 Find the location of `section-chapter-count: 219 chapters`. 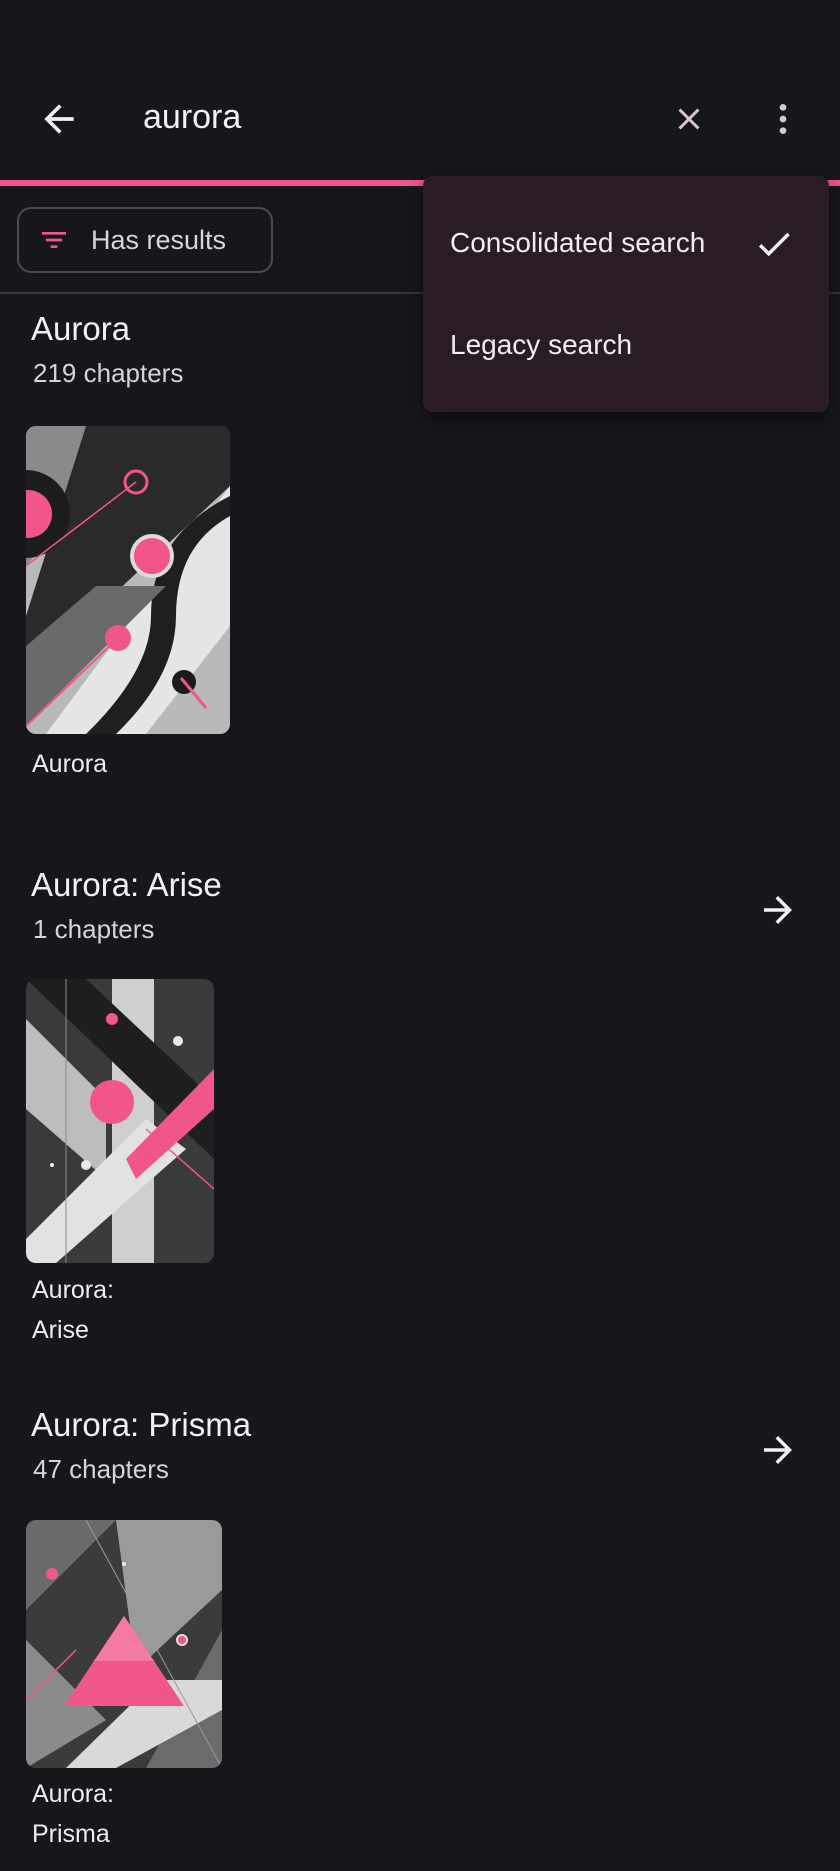

section-chapter-count: 219 chapters is located at coordinates (108, 373).